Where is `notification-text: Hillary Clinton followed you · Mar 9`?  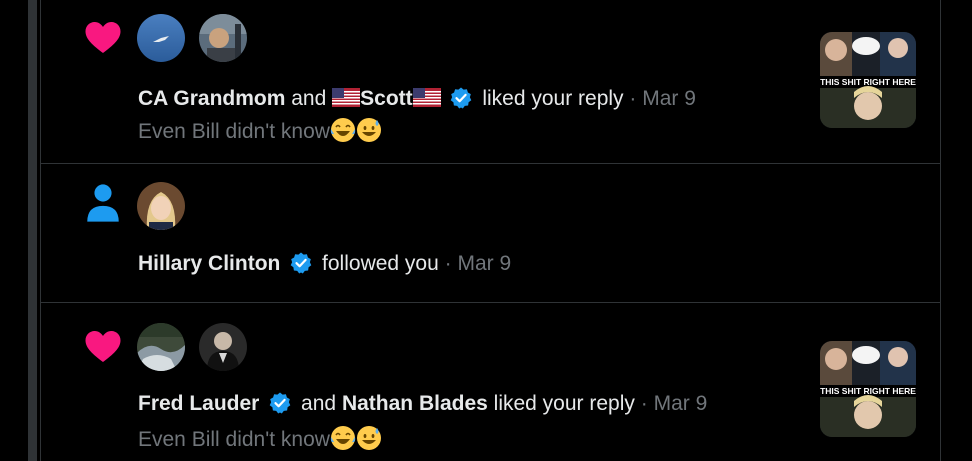 notification-text: Hillary Clinton followed you · Mar 9 is located at coordinates (324, 264).